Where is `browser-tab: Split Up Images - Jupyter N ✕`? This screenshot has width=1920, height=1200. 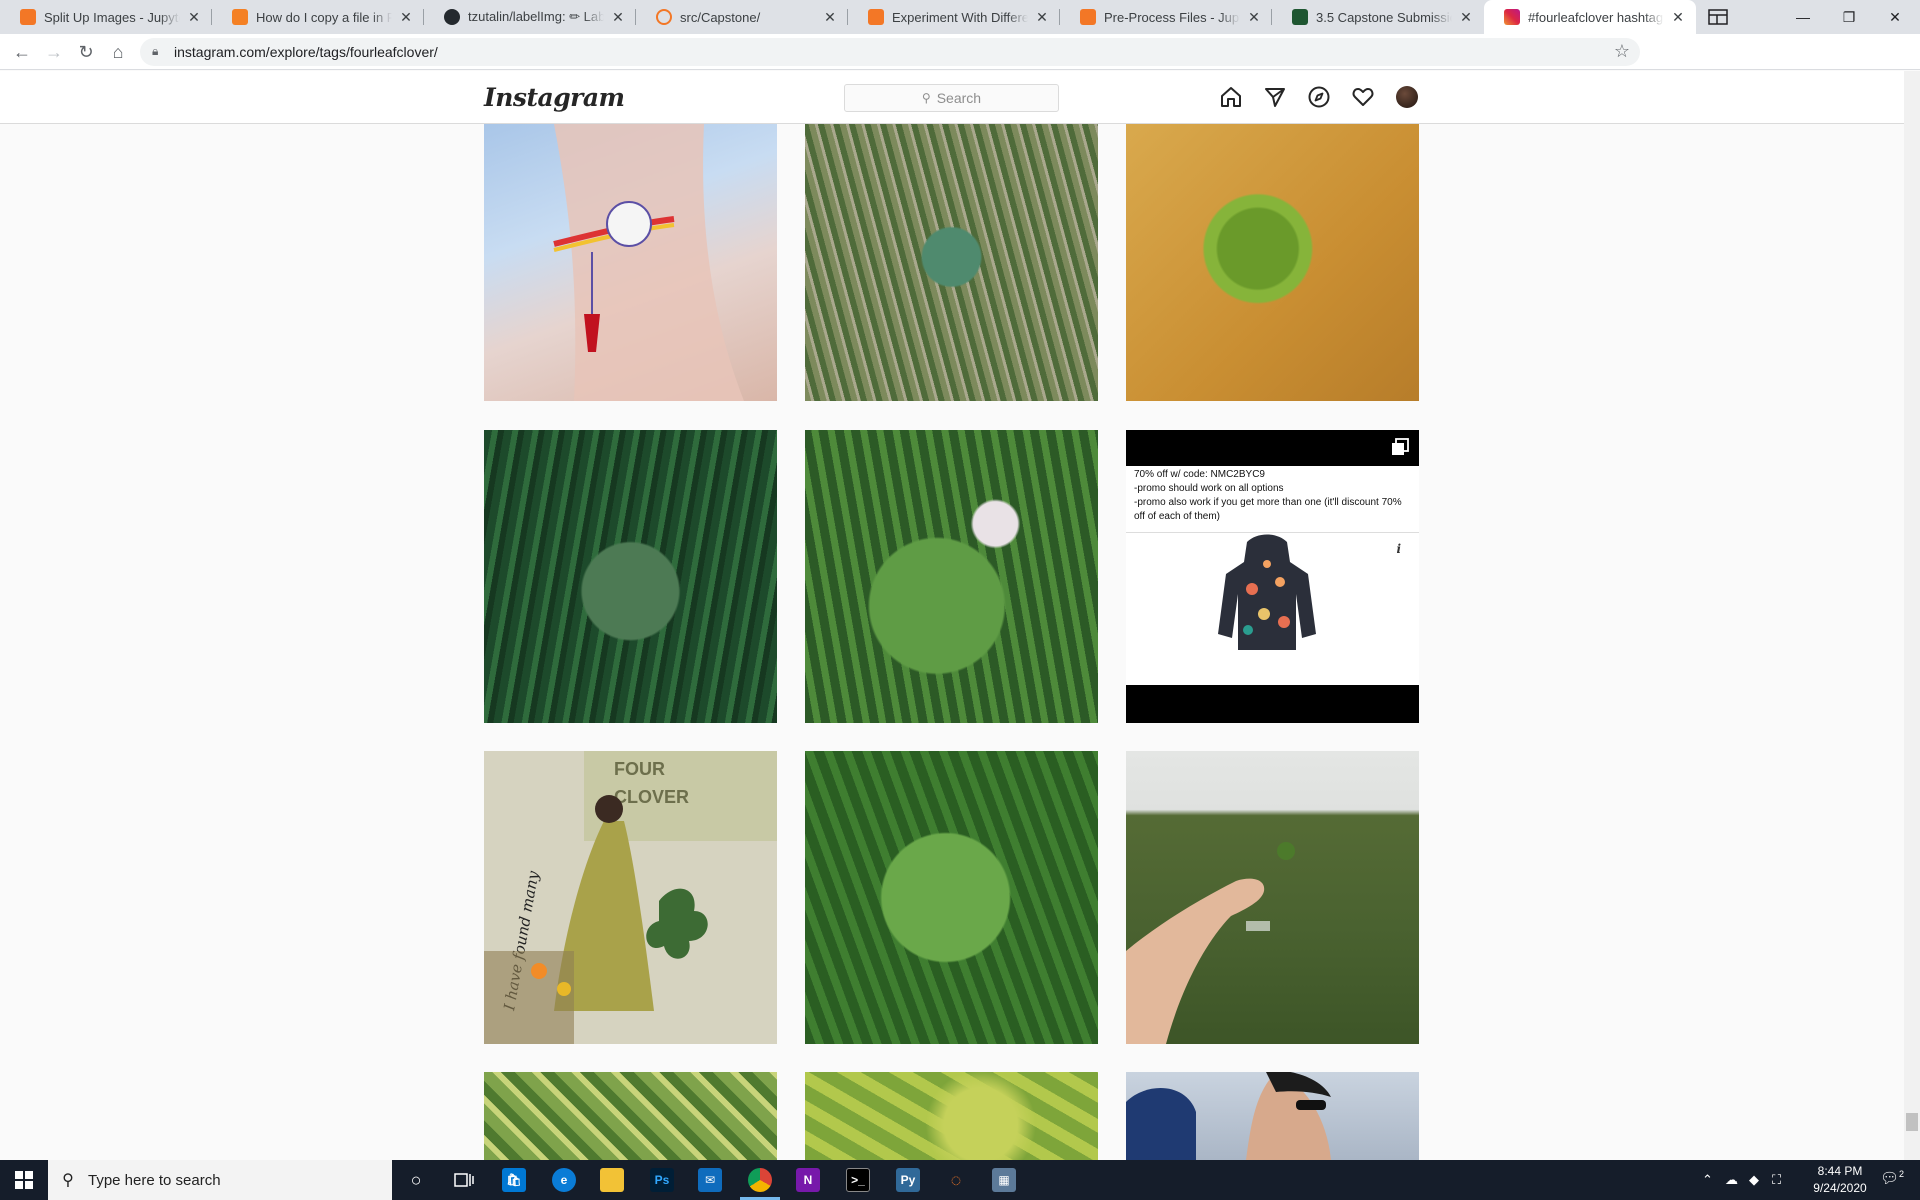
browser-tab: Split Up Images - Jupyter N ✕ is located at coordinates (106, 17).